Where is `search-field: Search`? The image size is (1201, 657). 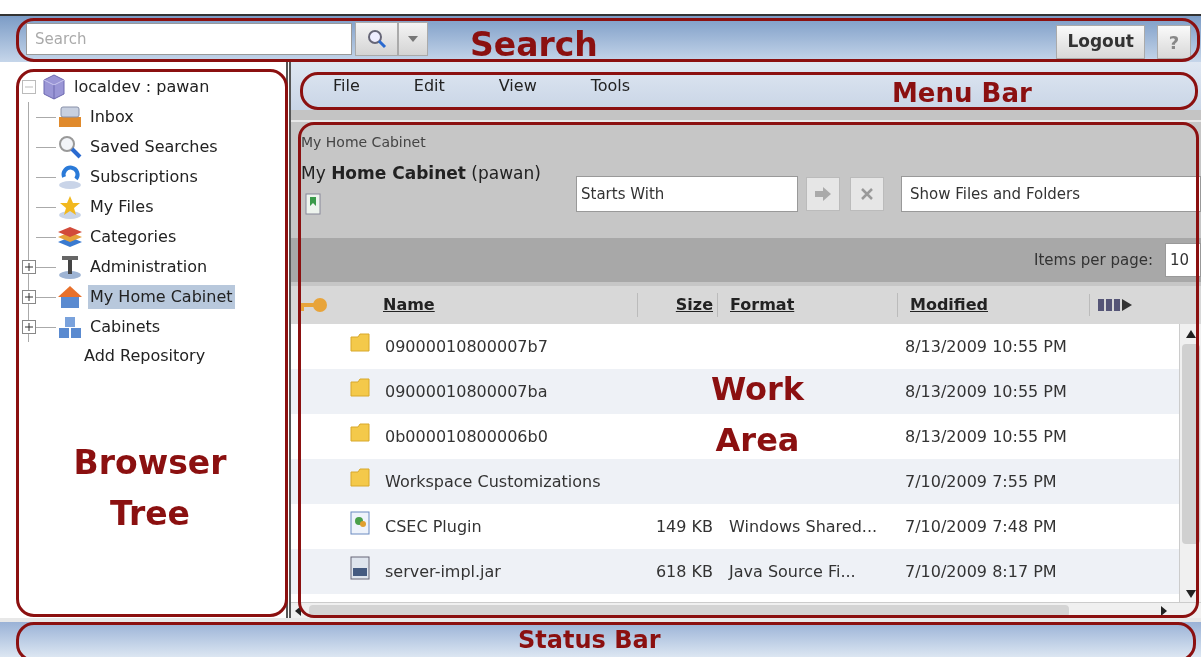 search-field: Search is located at coordinates (189, 39).